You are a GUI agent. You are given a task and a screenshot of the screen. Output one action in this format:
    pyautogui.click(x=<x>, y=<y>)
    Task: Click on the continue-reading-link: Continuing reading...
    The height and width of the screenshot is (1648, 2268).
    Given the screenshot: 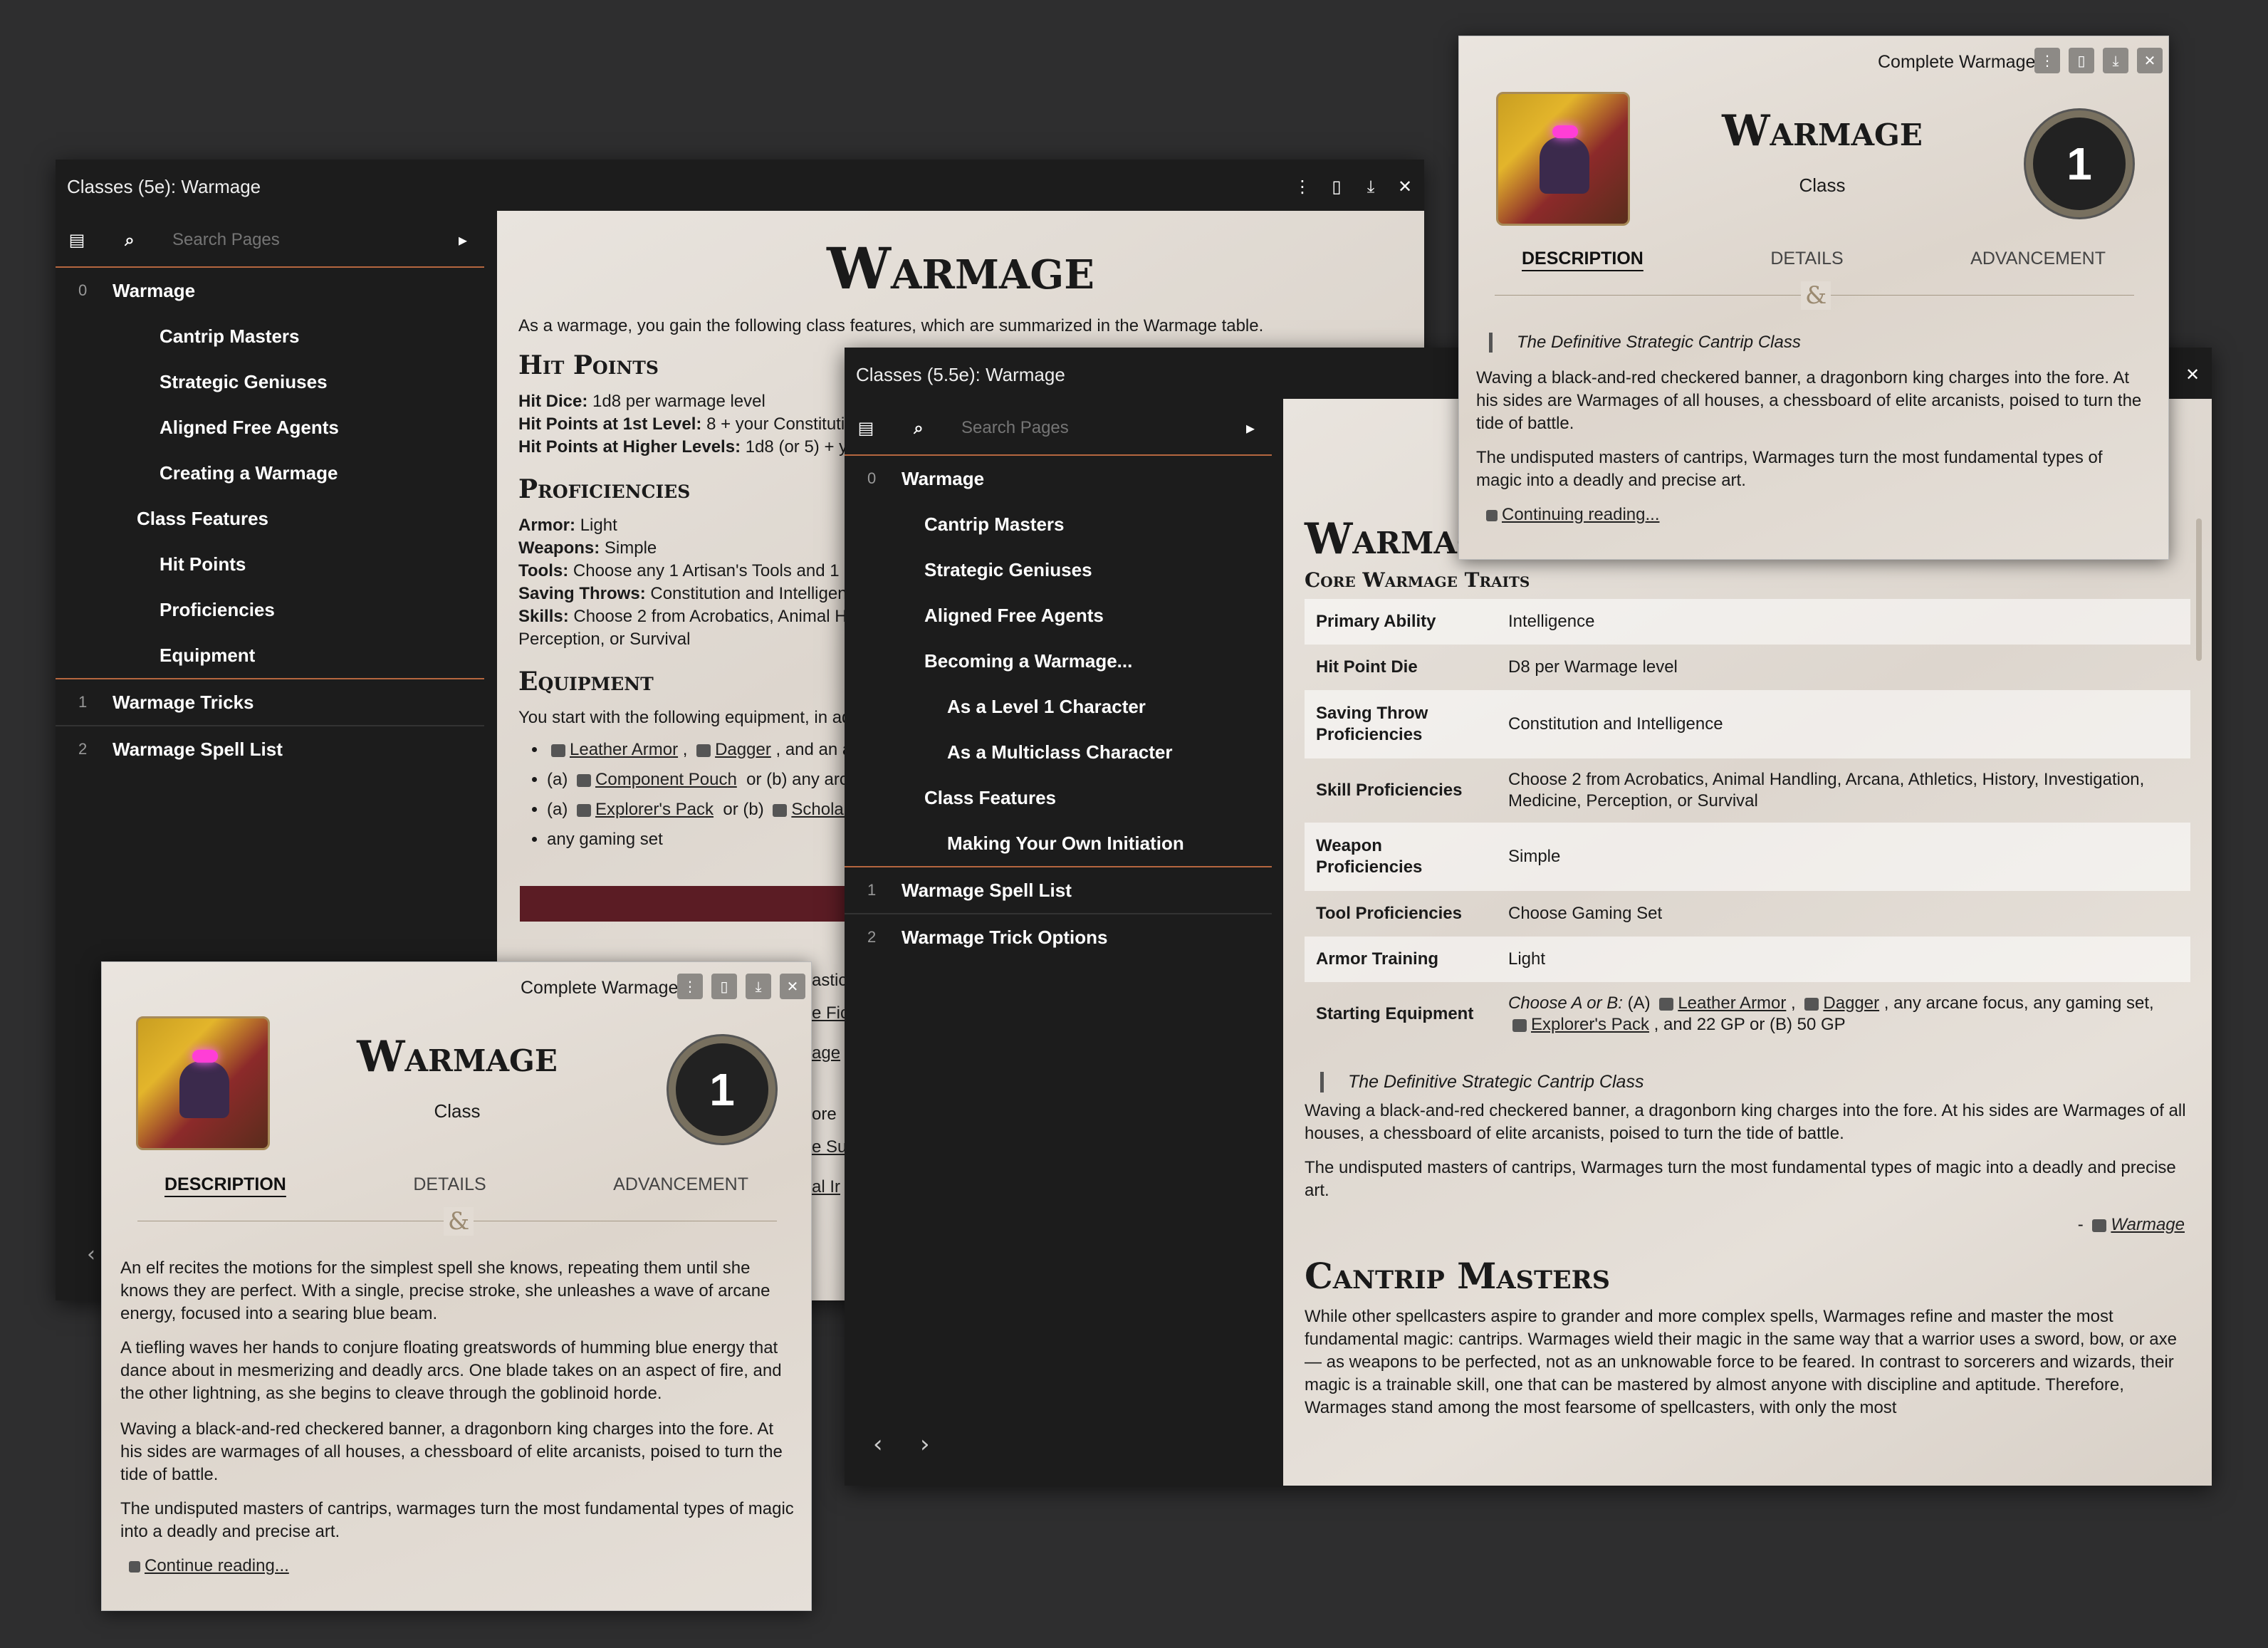 What is the action you would take?
    pyautogui.click(x=1571, y=515)
    